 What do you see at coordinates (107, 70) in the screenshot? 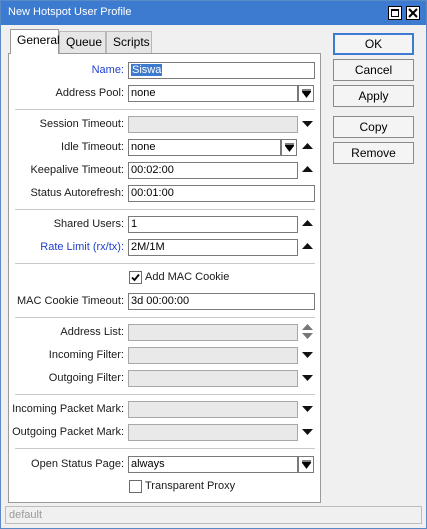
I see `name-label: Name:` at bounding box center [107, 70].